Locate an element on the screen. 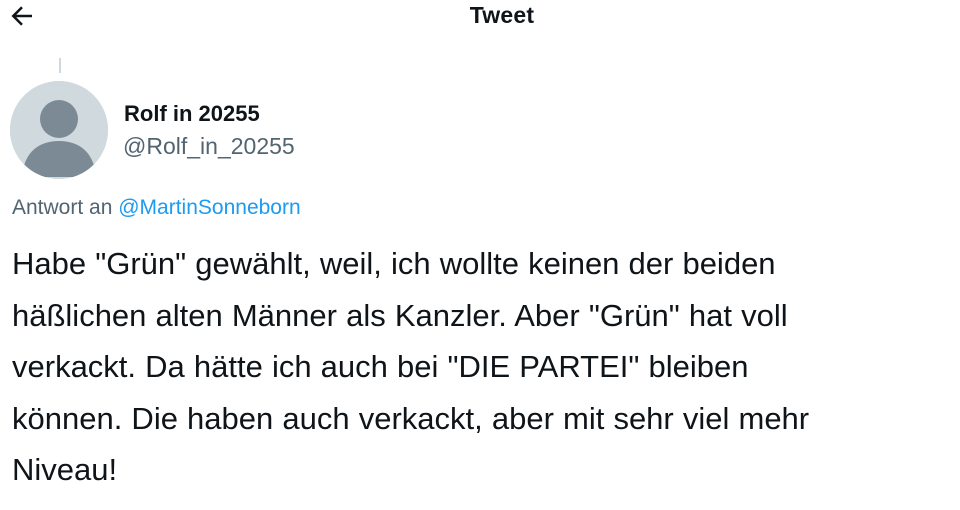 Image resolution: width=960 pixels, height=510 pixels. author-username: @Rolf_in_20255 is located at coordinates (209, 146).